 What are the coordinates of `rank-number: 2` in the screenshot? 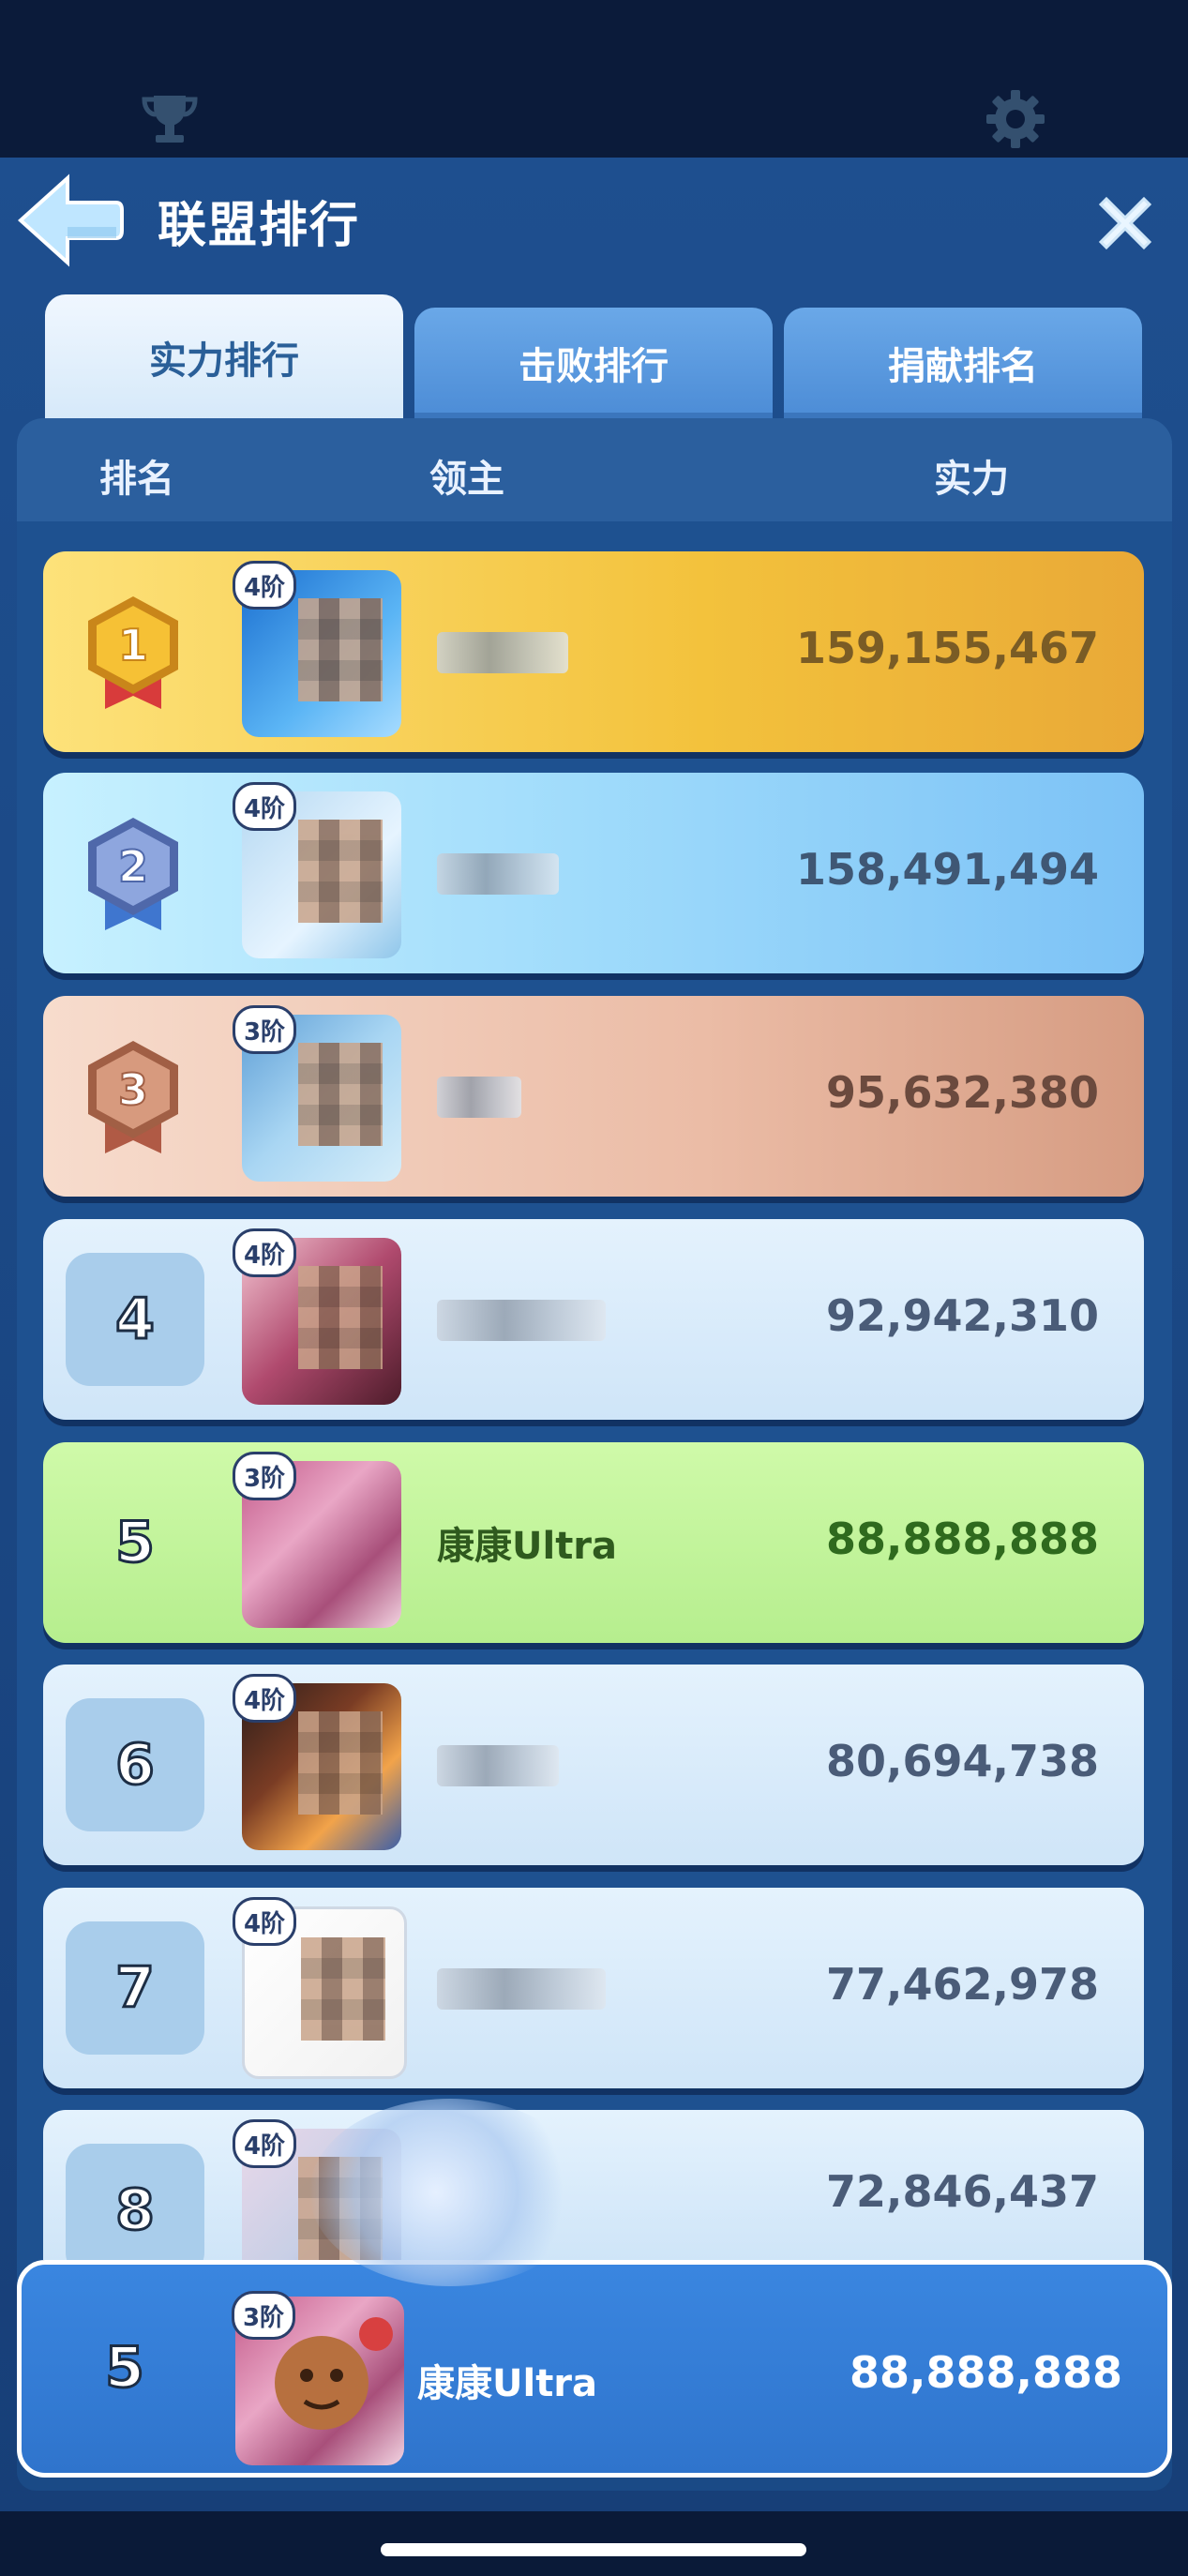 It's located at (133, 866).